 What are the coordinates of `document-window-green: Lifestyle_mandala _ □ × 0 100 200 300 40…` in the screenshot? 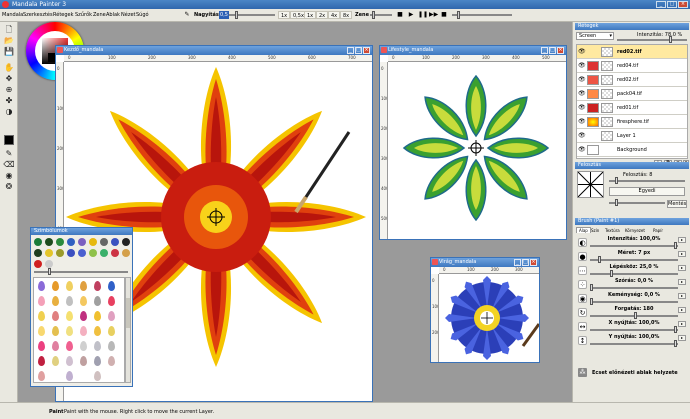 It's located at (473, 142).